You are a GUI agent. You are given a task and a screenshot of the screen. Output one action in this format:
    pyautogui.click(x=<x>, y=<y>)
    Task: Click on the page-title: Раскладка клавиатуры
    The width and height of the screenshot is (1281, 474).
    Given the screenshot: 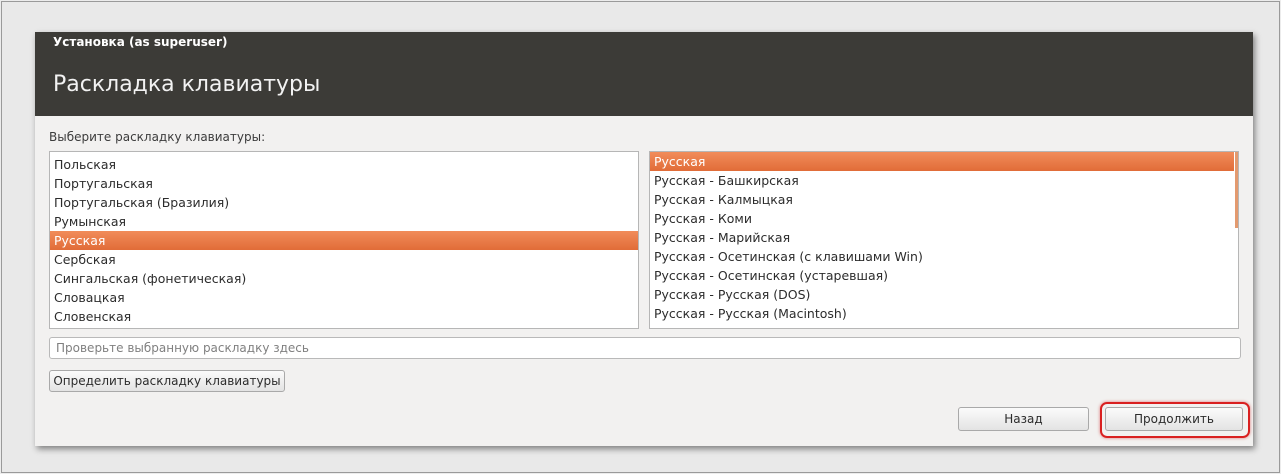 What is the action you would take?
    pyautogui.click(x=187, y=84)
    